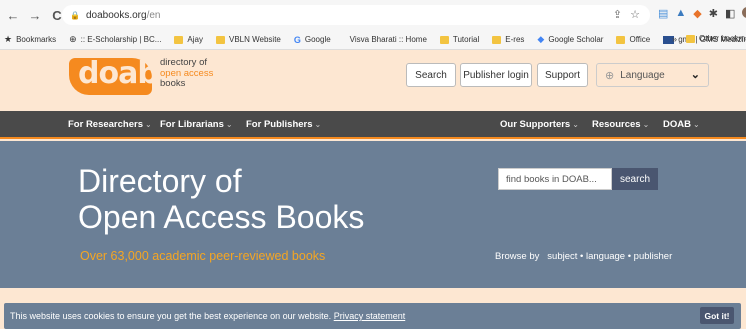 The image size is (746, 329). I want to click on language-label: Language, so click(642, 75).